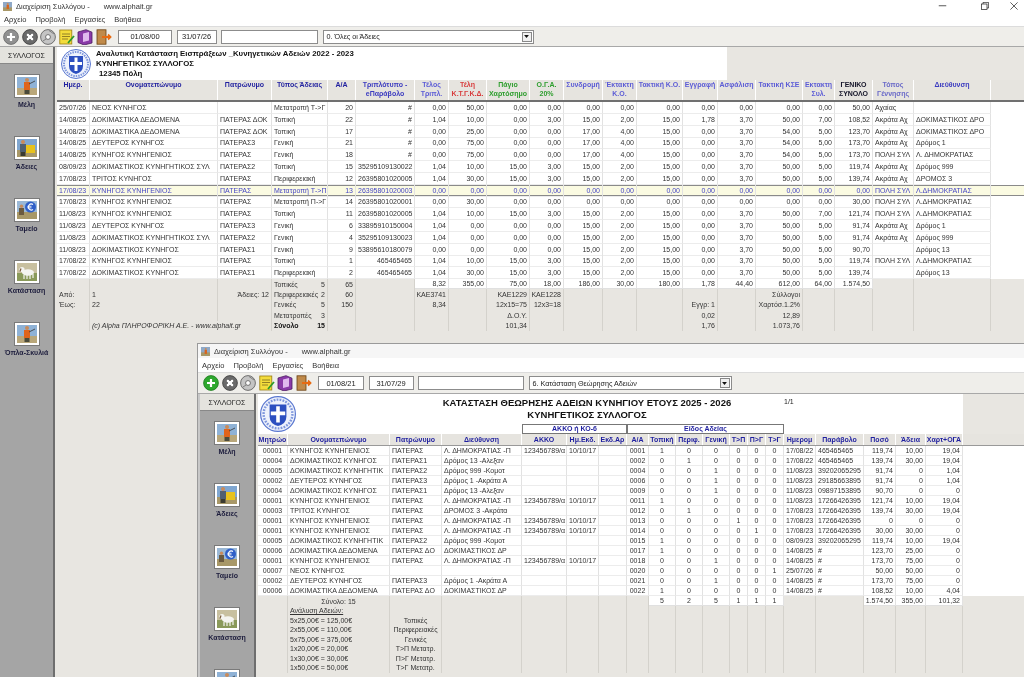  I want to click on restore-icon, so click(985, 6).